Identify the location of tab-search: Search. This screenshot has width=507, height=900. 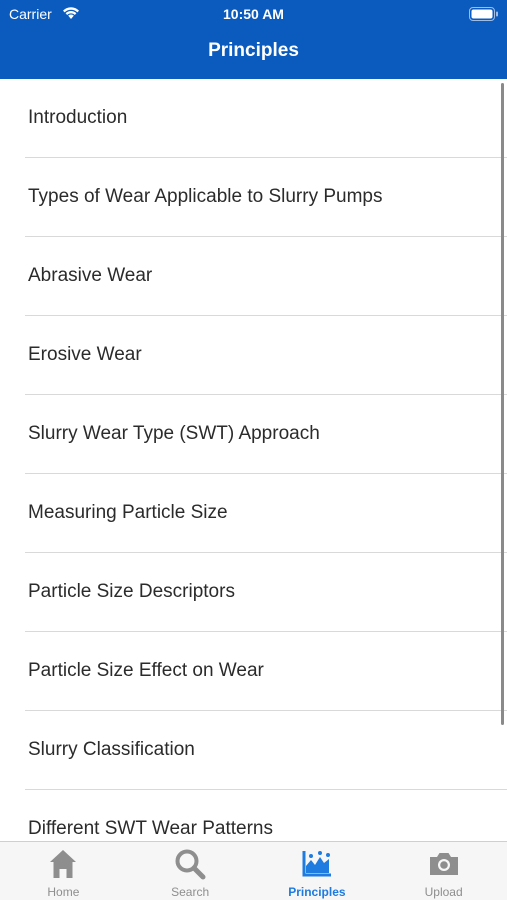
(190, 871).